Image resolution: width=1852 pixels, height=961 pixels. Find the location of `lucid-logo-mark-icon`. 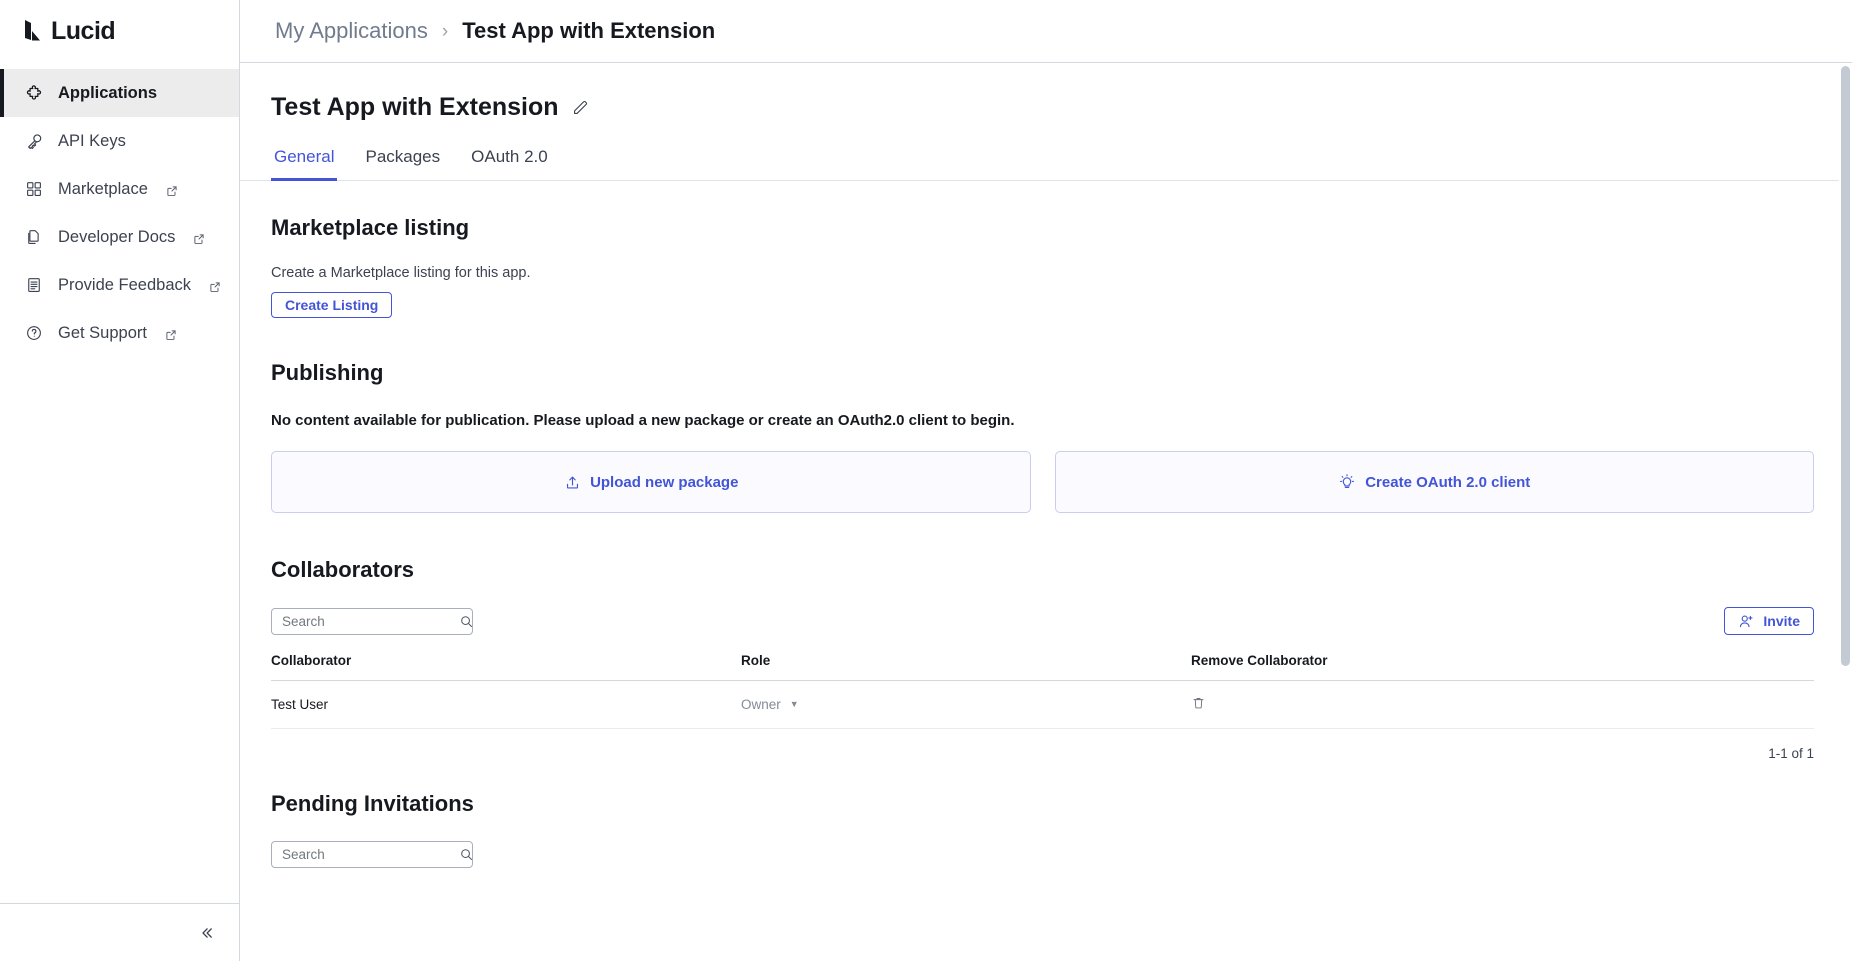

lucid-logo-mark-icon is located at coordinates (33, 31).